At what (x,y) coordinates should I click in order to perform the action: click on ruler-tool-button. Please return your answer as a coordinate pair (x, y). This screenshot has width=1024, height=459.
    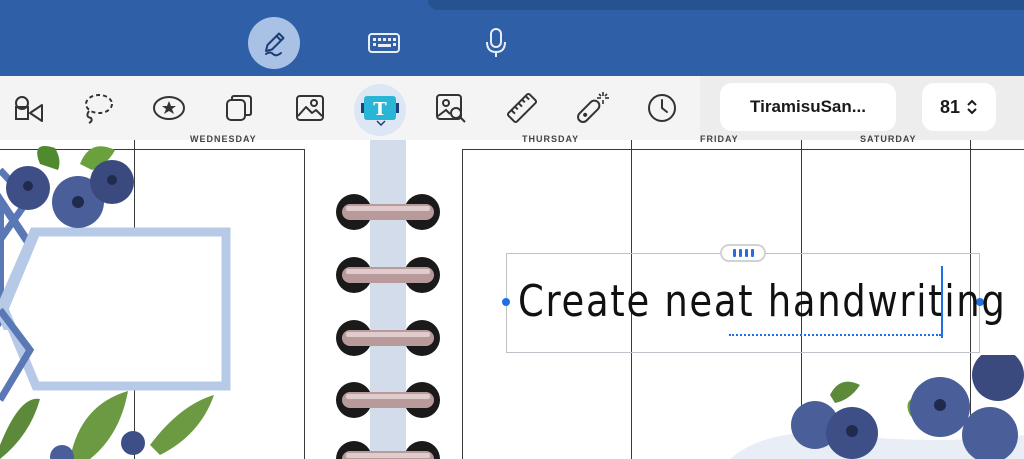
    Looking at the image, I should click on (522, 108).